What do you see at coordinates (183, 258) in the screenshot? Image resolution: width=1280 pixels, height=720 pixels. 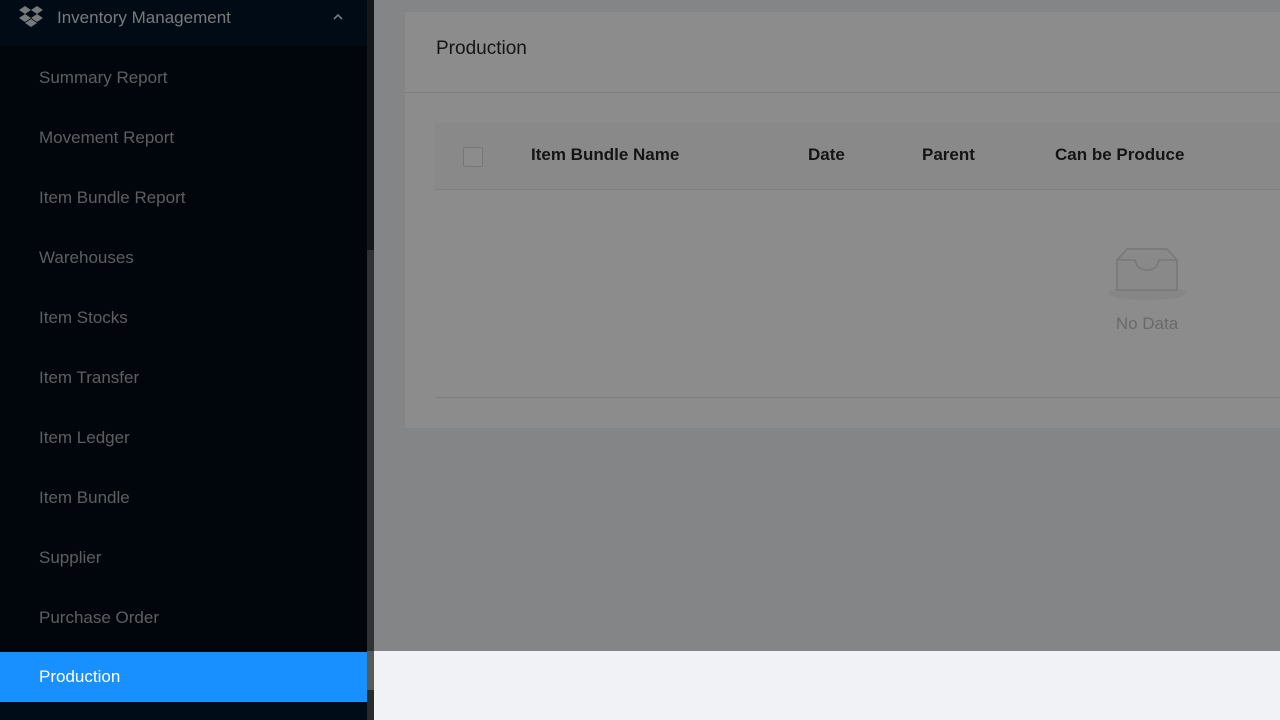 I see `sidebar-item-warehouses: Warehouses` at bounding box center [183, 258].